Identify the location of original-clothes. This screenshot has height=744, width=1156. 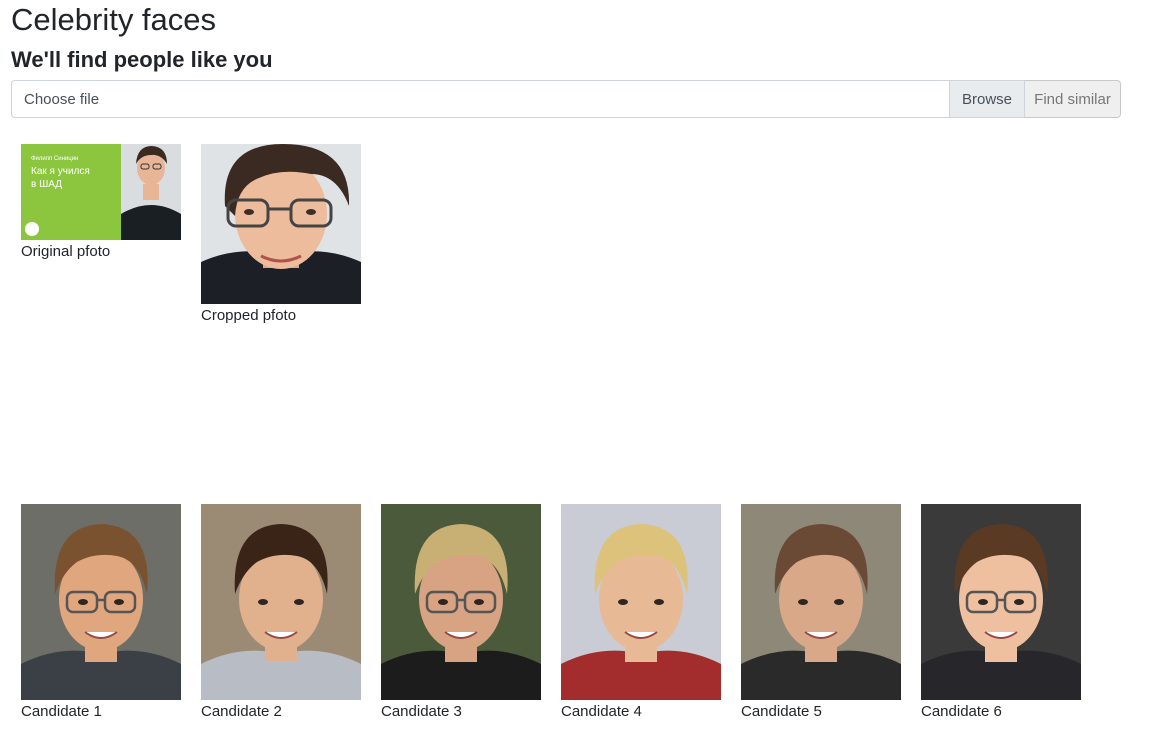
(151, 222).